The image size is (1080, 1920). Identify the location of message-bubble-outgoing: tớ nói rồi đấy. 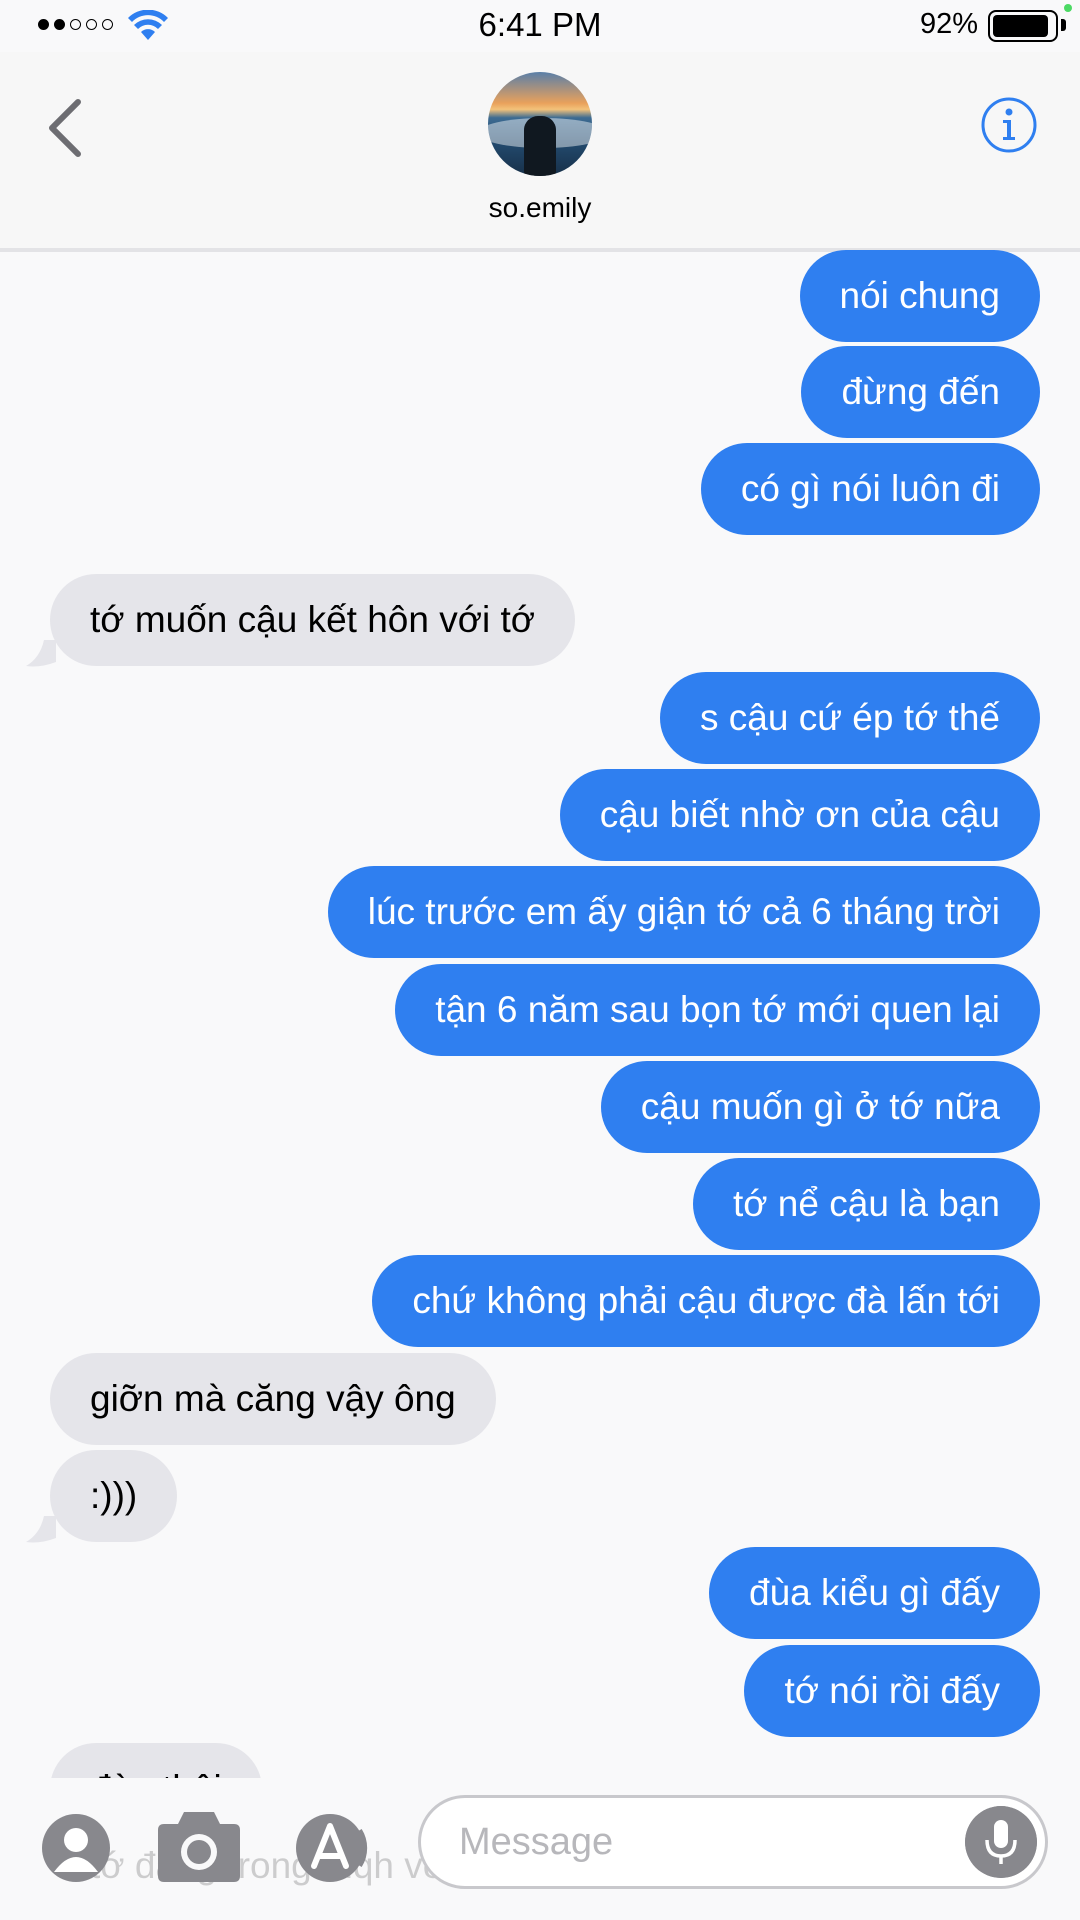
(892, 1691).